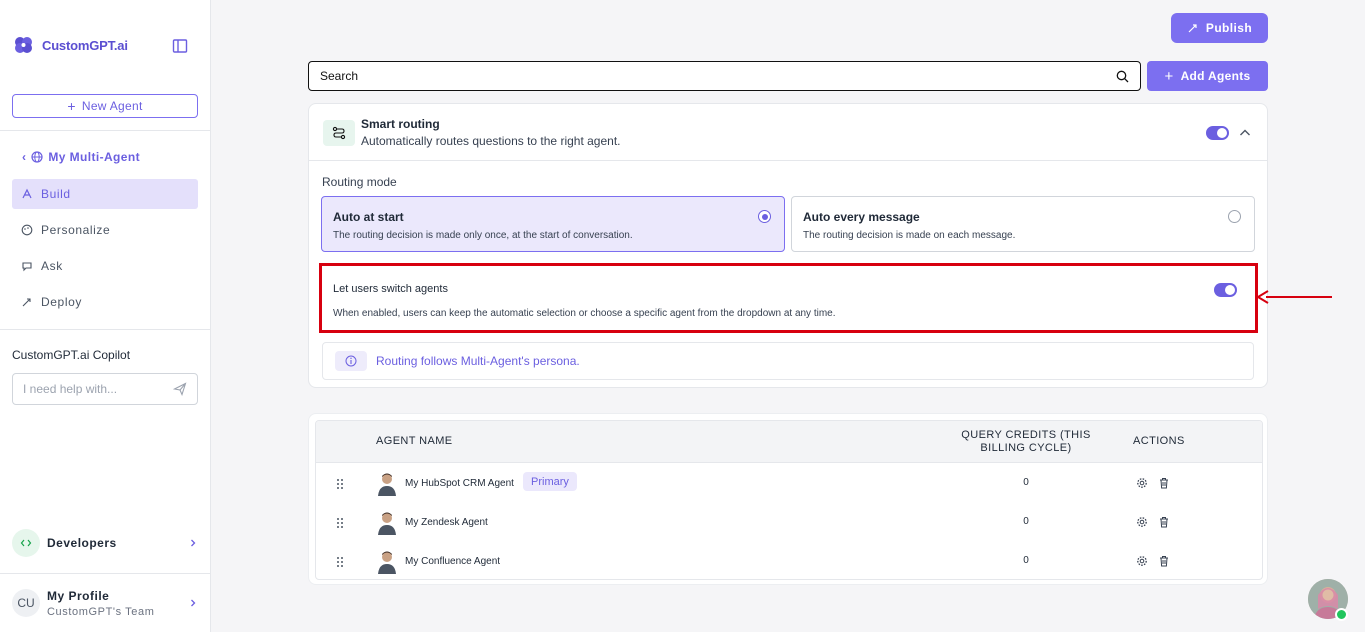 This screenshot has width=1365, height=632. I want to click on column-query-credits-line2: BILLING CYCLE), so click(1026, 448).